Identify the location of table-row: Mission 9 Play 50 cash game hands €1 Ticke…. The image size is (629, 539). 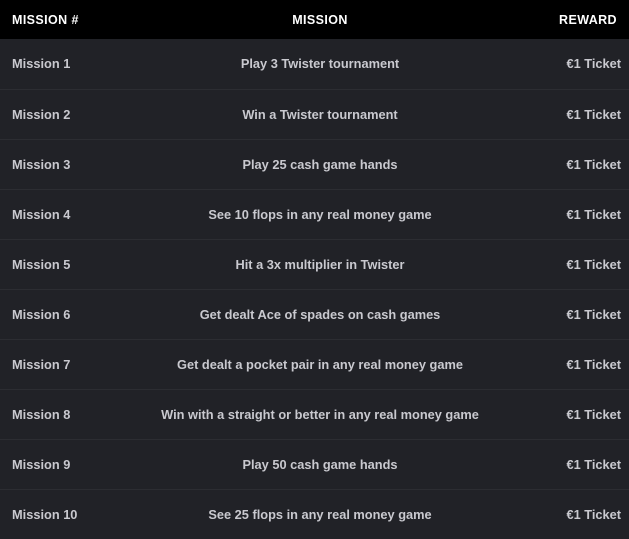
(314, 464).